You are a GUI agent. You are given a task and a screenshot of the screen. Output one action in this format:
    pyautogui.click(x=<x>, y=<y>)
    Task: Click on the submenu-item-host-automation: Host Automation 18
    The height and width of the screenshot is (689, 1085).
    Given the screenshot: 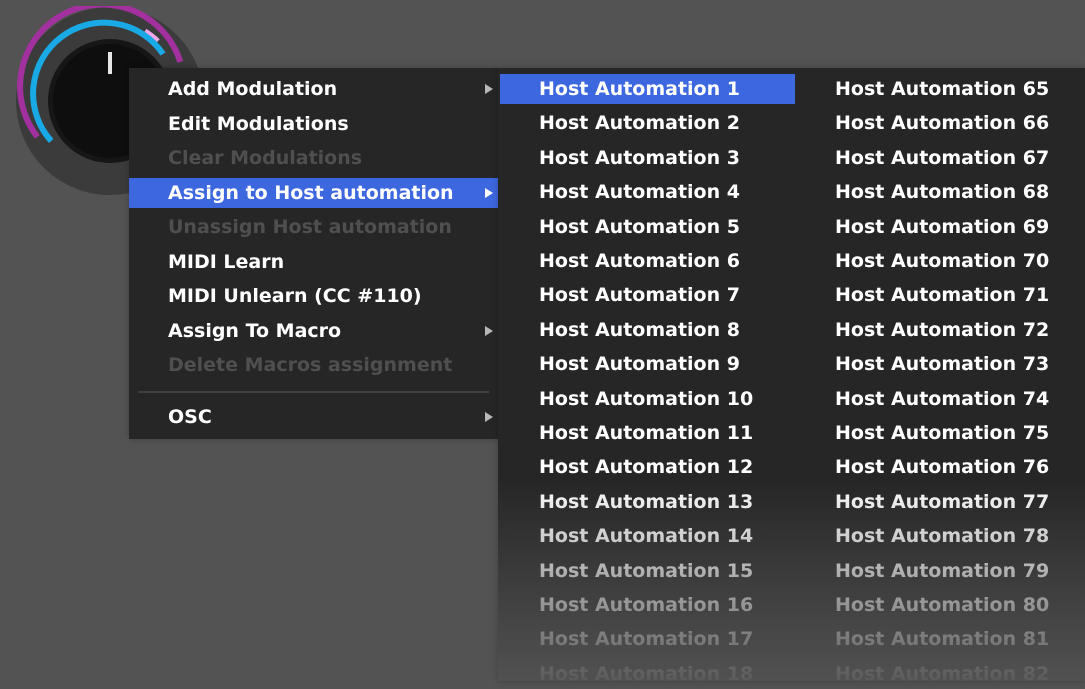 What is the action you would take?
    pyautogui.click(x=647, y=674)
    